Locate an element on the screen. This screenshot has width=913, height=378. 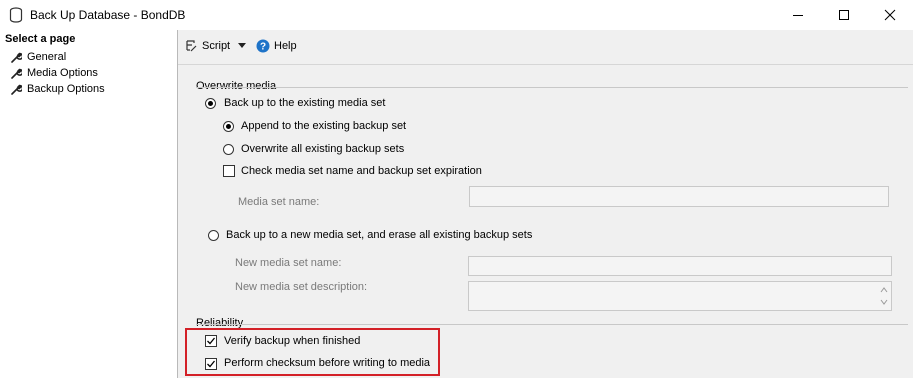
chevron-down-icon is located at coordinates (242, 46).